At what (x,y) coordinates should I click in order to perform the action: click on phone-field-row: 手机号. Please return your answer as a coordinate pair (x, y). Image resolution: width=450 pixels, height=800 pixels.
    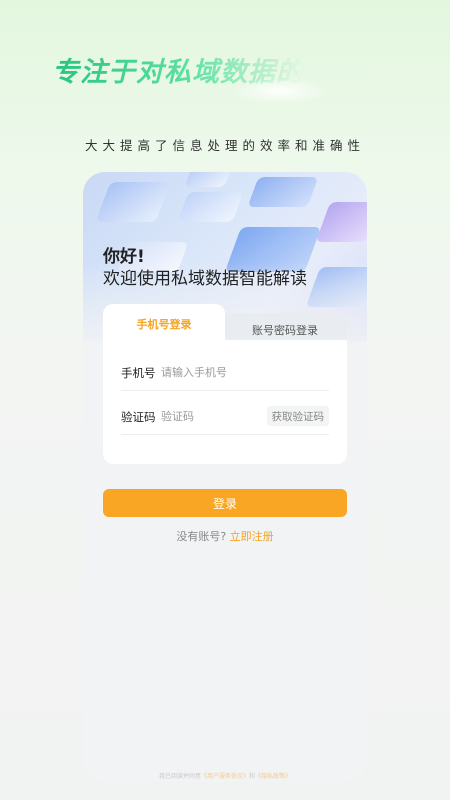
    Looking at the image, I should click on (225, 373).